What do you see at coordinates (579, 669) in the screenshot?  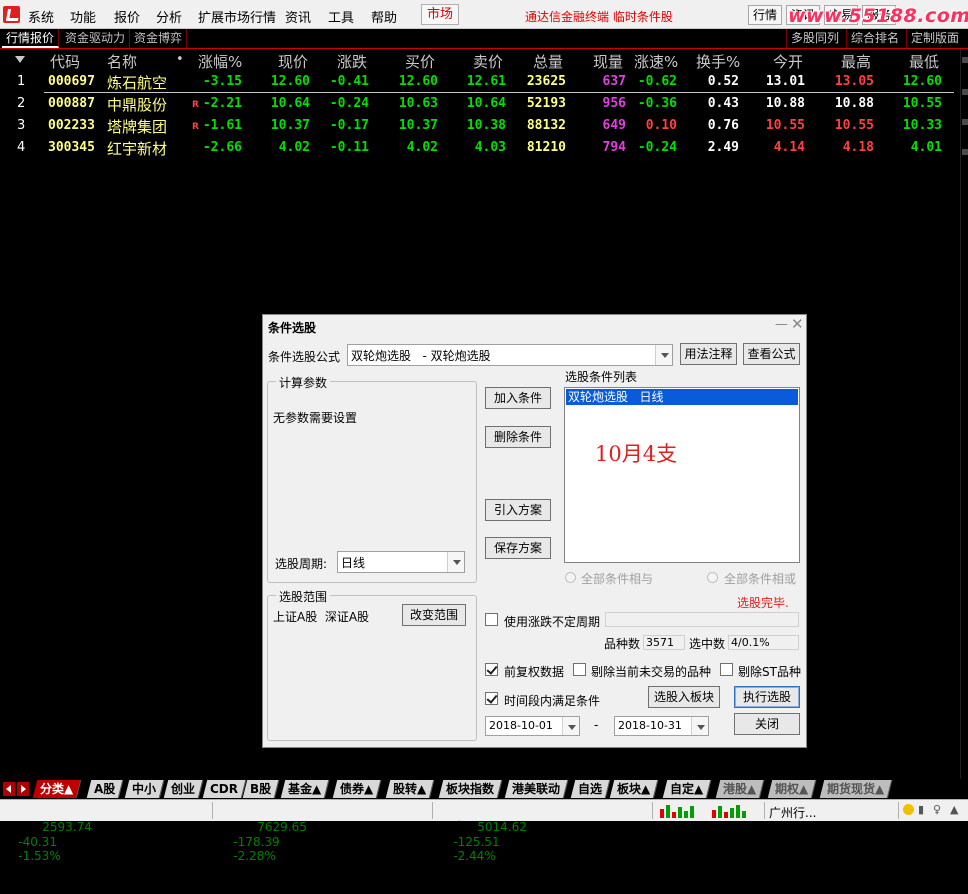 I see `exclude-untraded-checkbox` at bounding box center [579, 669].